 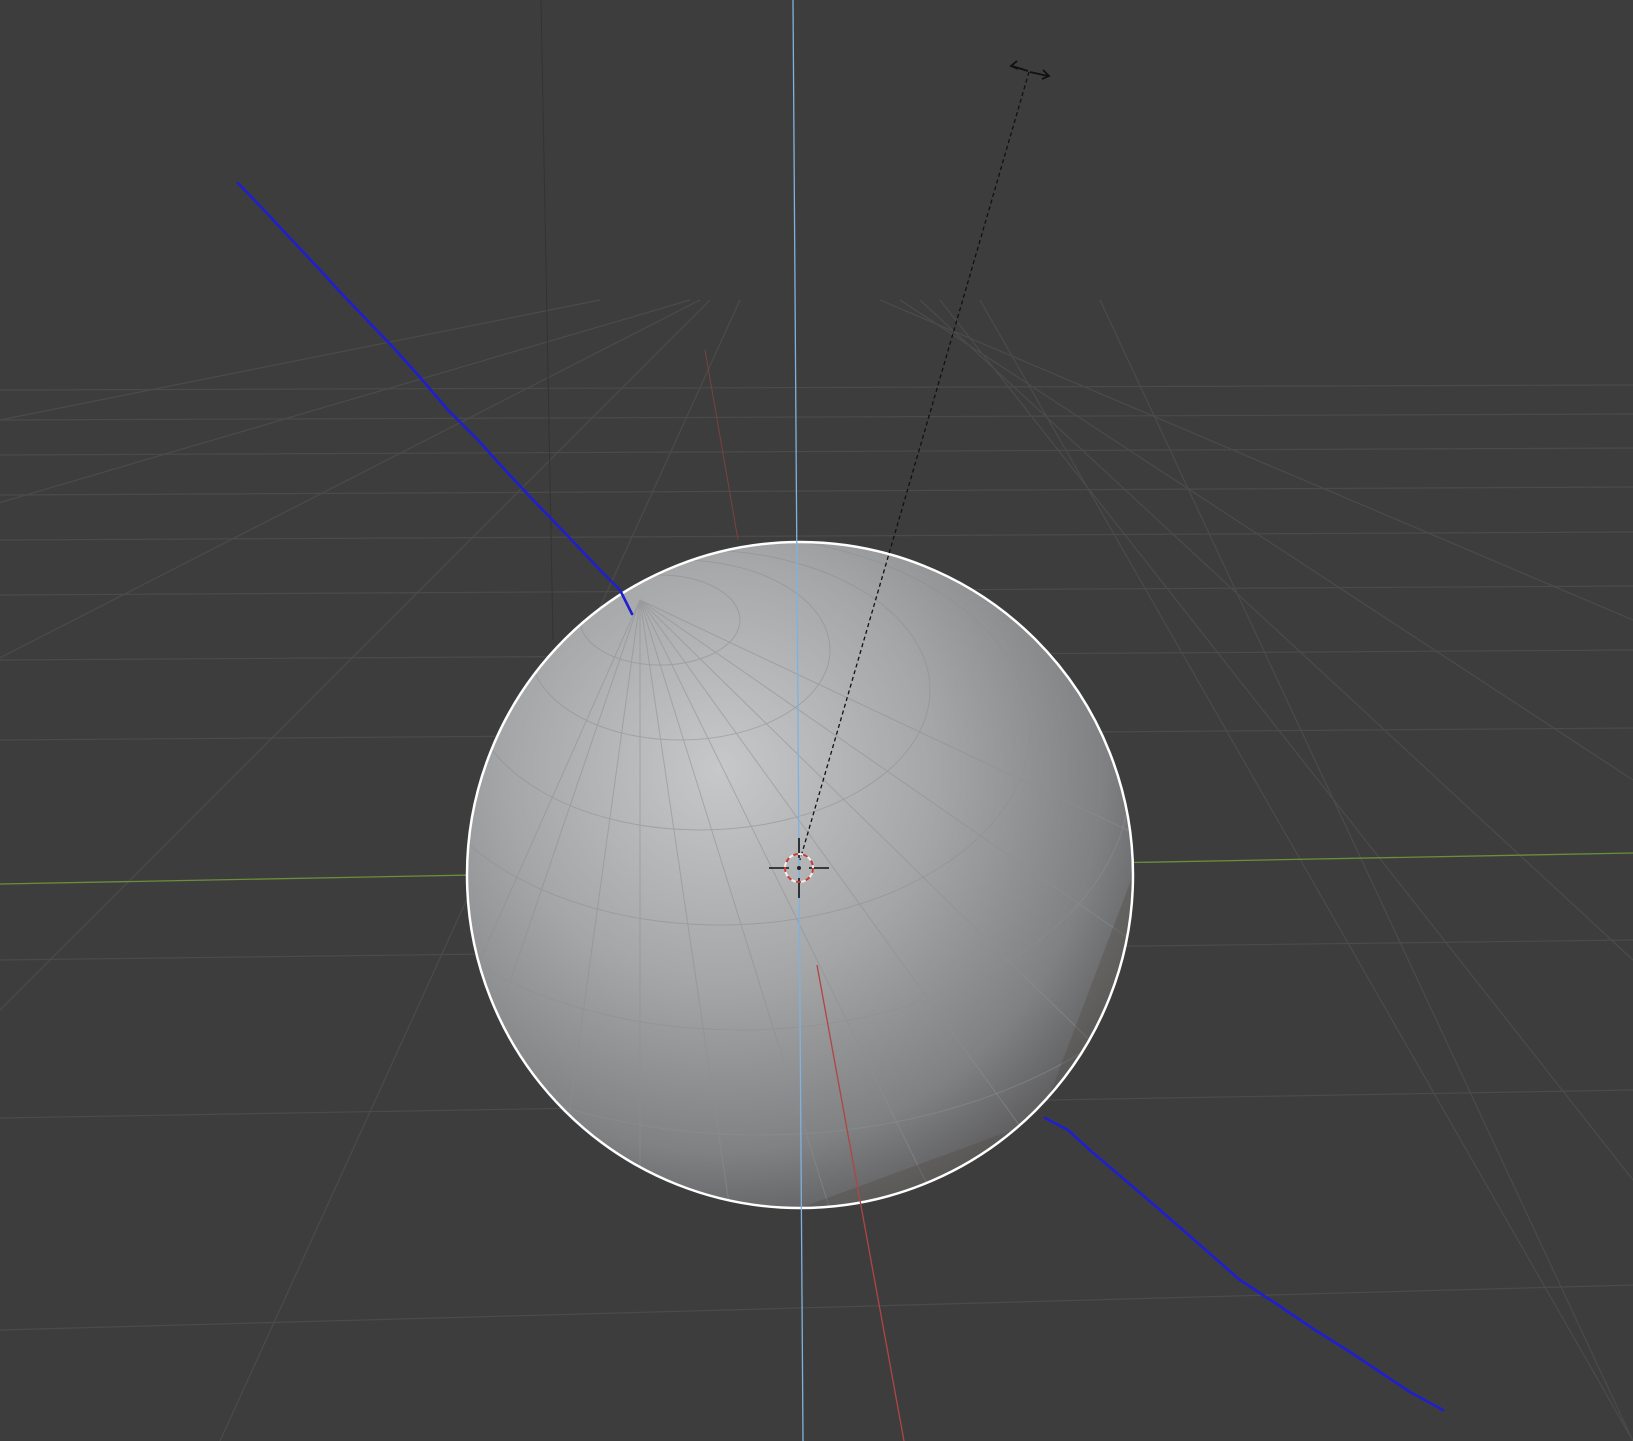 I want to click on x-axis-line-upper, so click(x=721, y=445).